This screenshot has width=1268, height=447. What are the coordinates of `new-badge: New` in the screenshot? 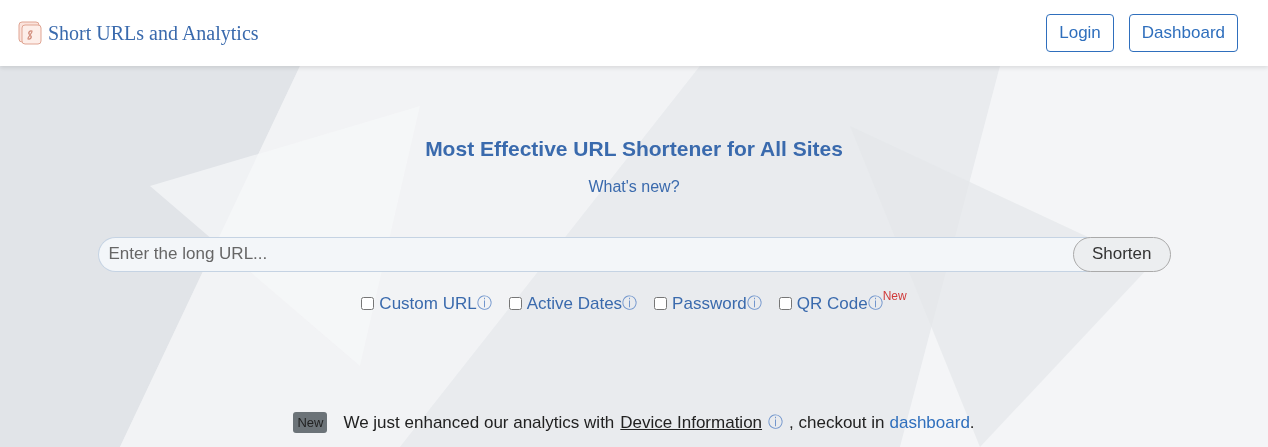 It's located at (310, 422).